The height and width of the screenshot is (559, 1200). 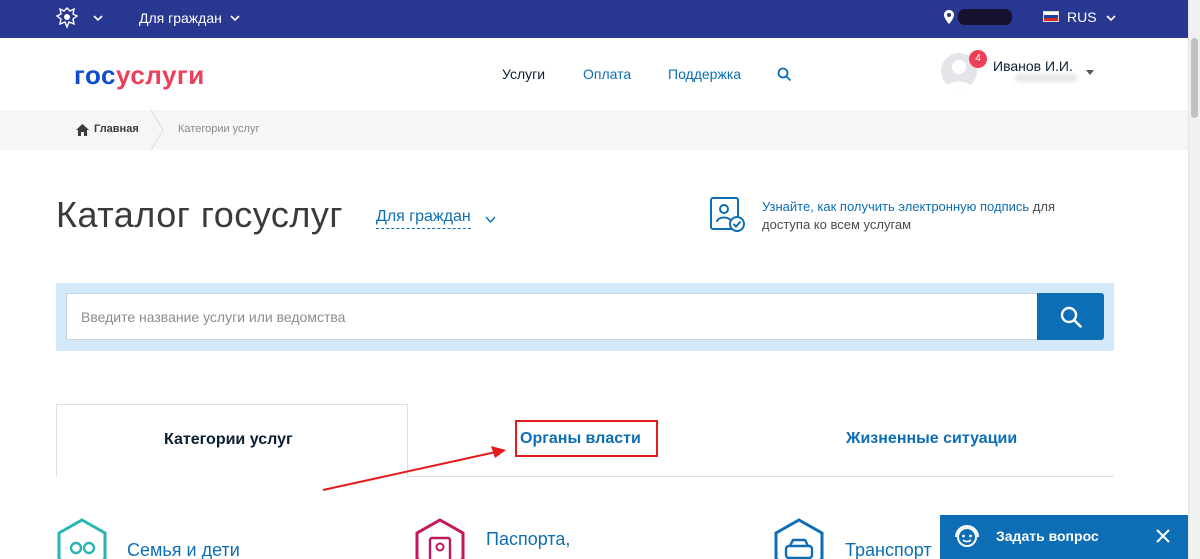 I want to click on category-passports: Паспорта,, so click(x=528, y=539).